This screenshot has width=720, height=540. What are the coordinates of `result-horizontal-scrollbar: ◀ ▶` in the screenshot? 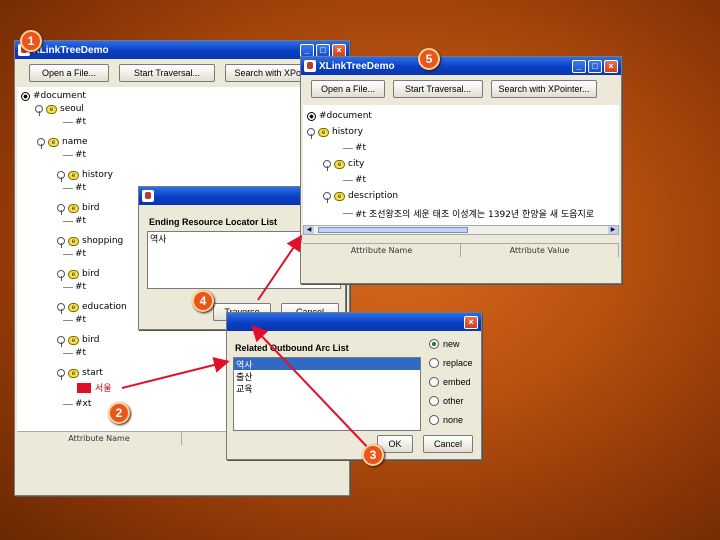 It's located at (461, 230).